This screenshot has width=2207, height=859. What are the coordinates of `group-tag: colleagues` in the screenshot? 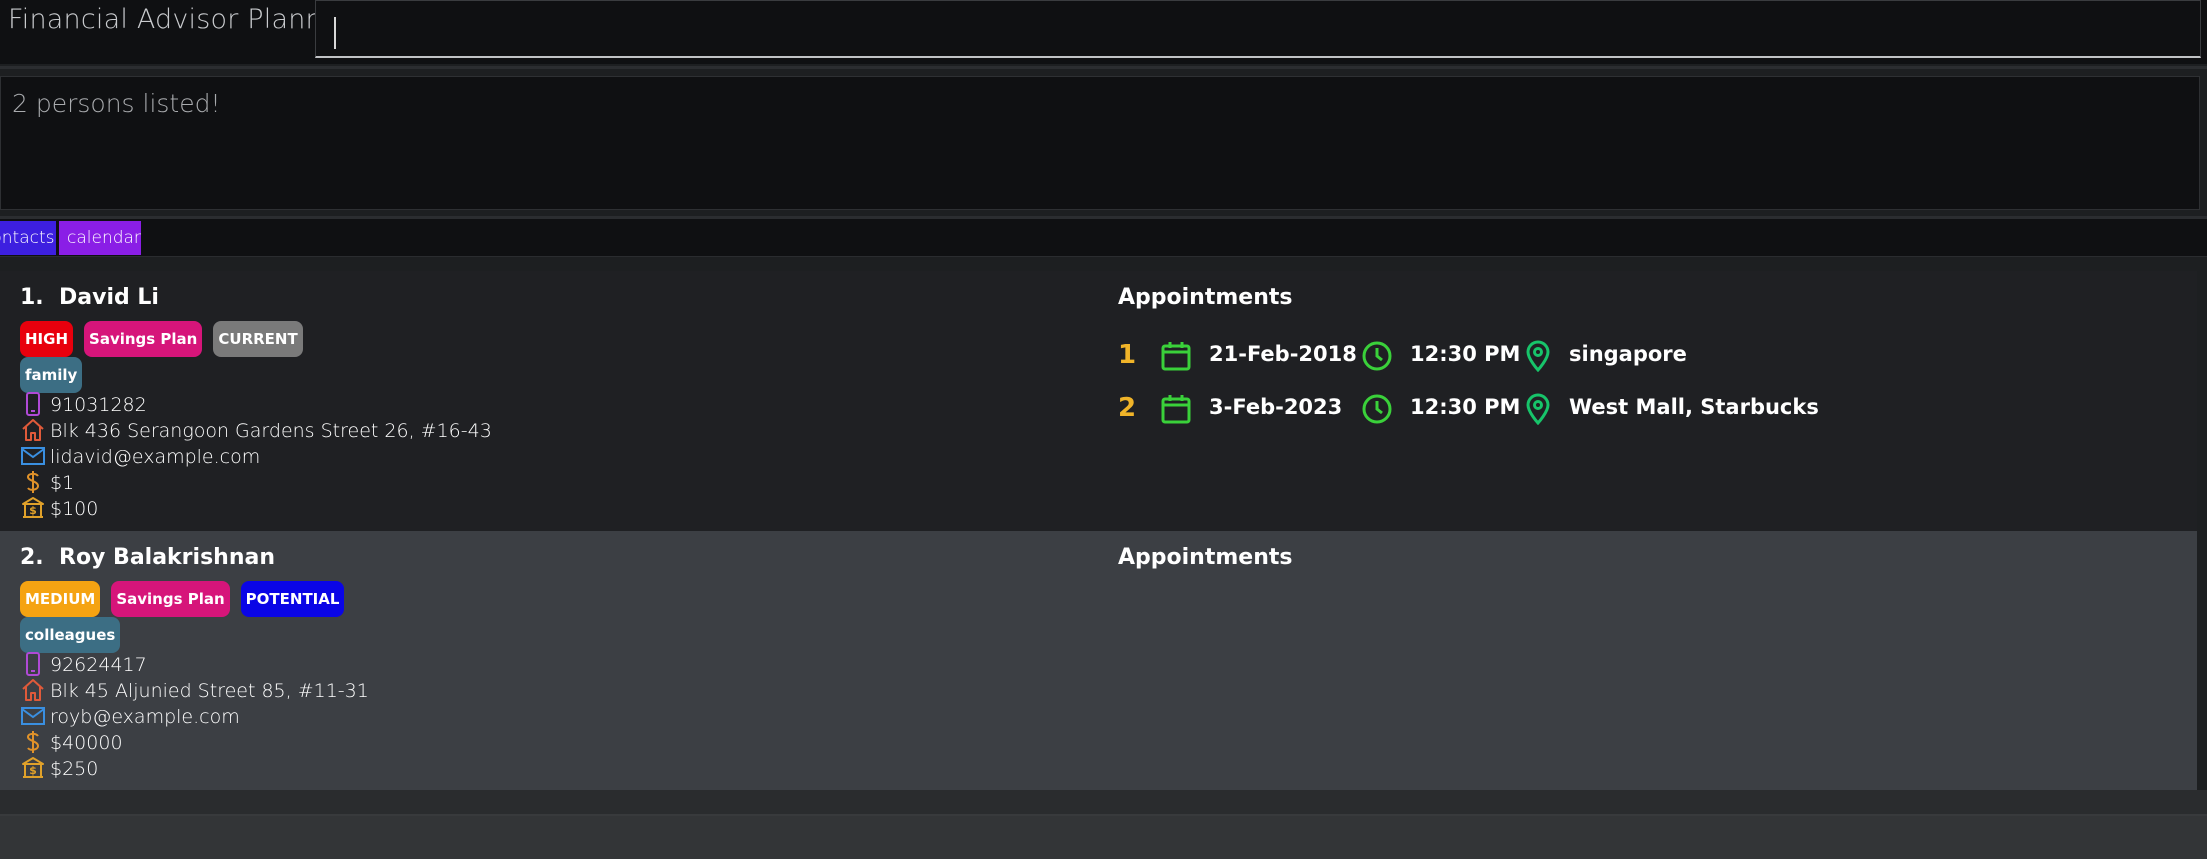 It's located at (70, 635).